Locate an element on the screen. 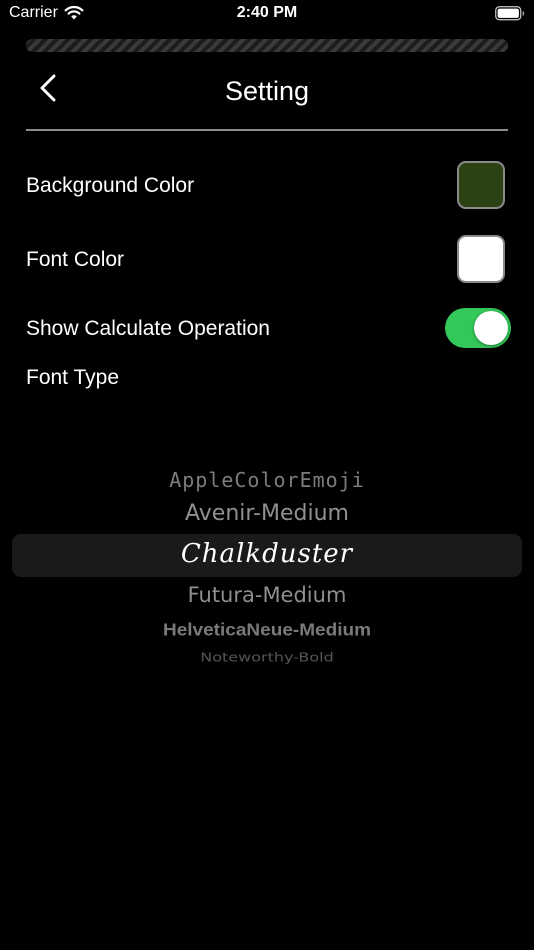 This screenshot has height=950, width=534. show-calculate-operation-toggle is located at coordinates (478, 328).